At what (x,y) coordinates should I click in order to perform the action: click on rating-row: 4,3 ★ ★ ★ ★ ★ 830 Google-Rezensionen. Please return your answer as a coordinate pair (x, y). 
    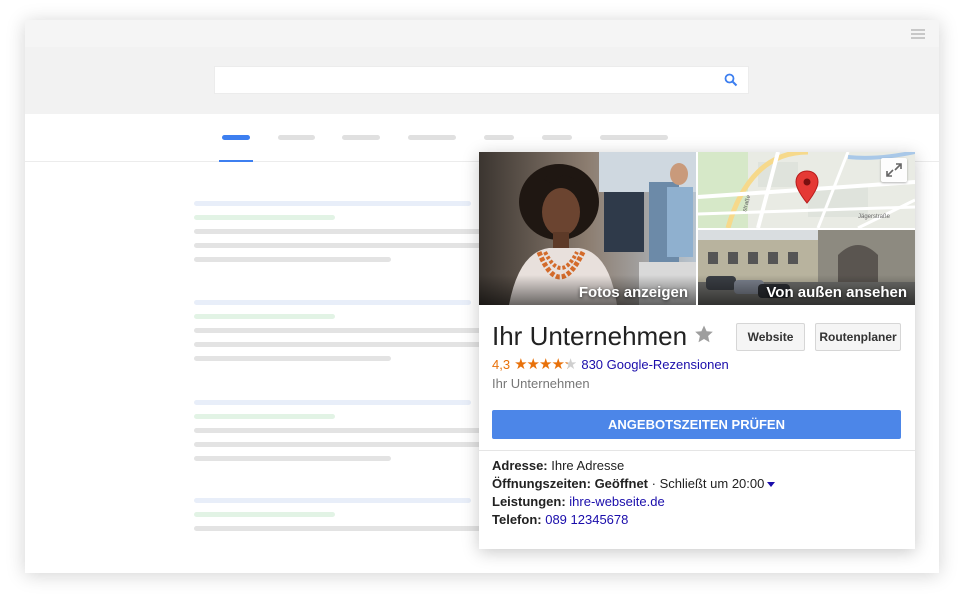
    Looking at the image, I should click on (610, 364).